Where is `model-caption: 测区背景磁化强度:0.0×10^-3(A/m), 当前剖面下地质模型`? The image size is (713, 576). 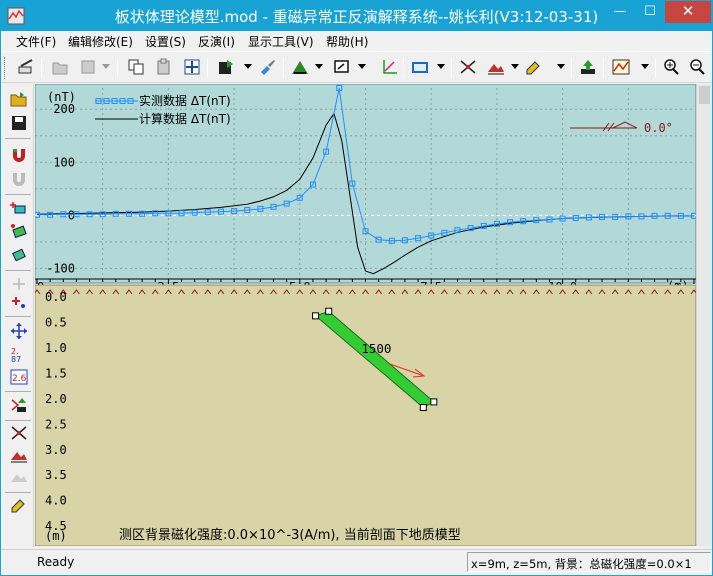 model-caption: 测区背景磁化强度:0.0×10^-3(A/m), 当前剖面下地质模型 is located at coordinates (290, 535).